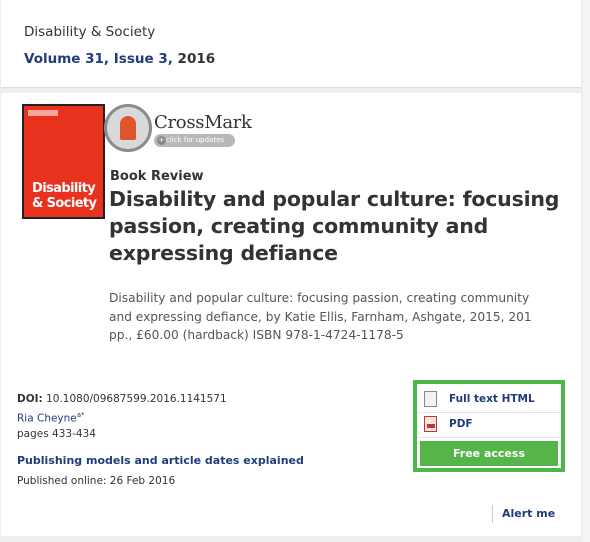 This screenshot has height=542, width=590. What do you see at coordinates (128, 128) in the screenshot?
I see `crossmark-icon` at bounding box center [128, 128].